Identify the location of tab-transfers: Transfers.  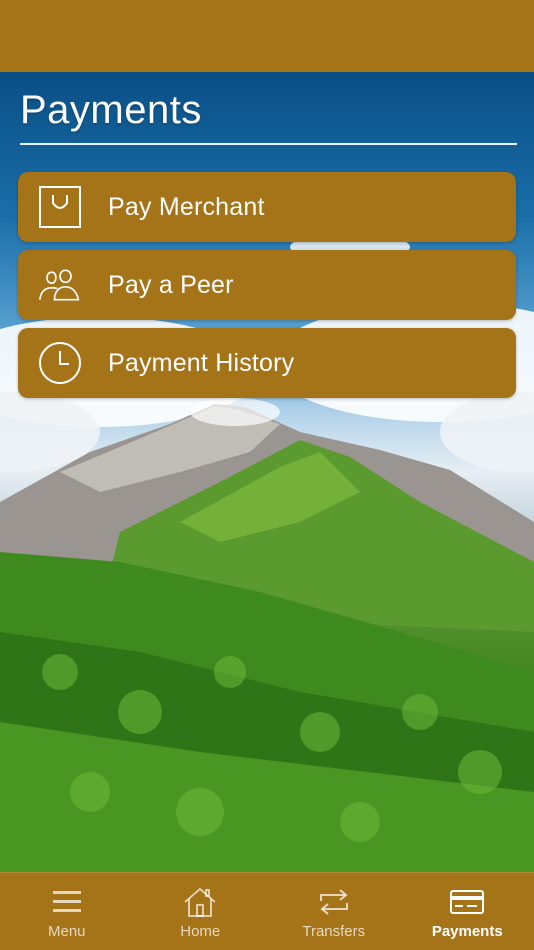
(334, 911).